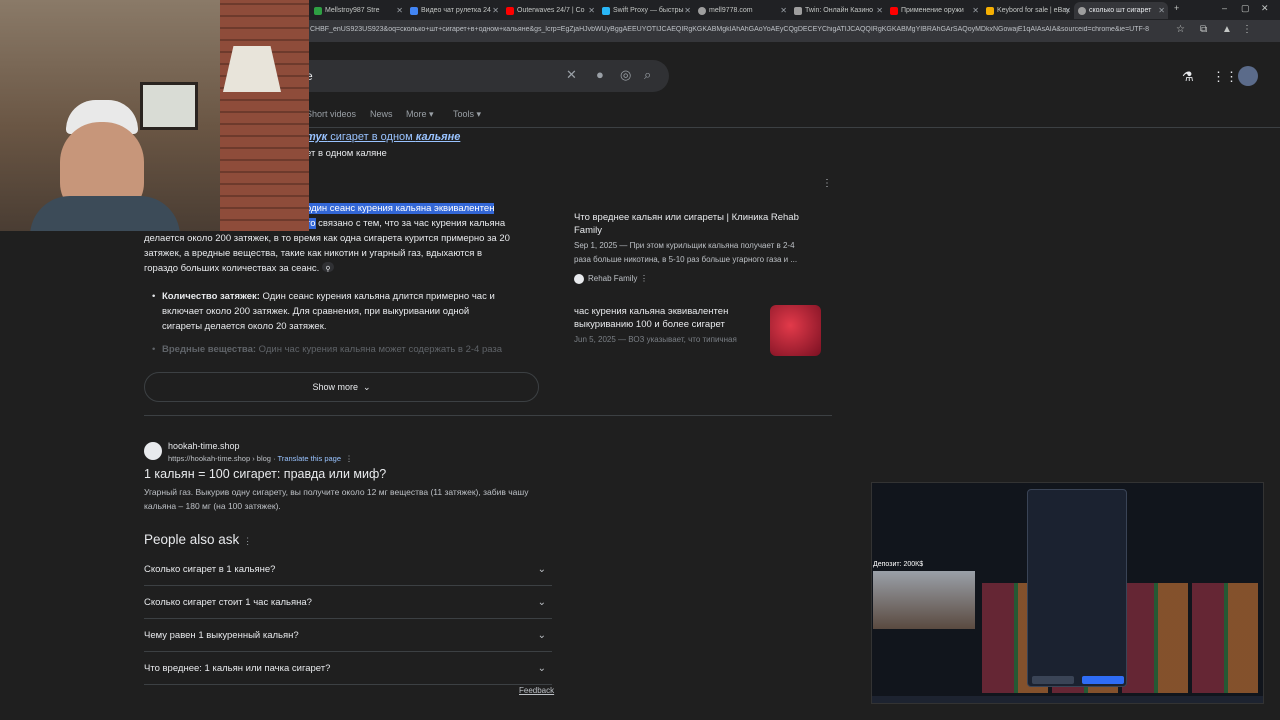  What do you see at coordinates (1188, 77) in the screenshot?
I see `labs-flask-icon: ⚗` at bounding box center [1188, 77].